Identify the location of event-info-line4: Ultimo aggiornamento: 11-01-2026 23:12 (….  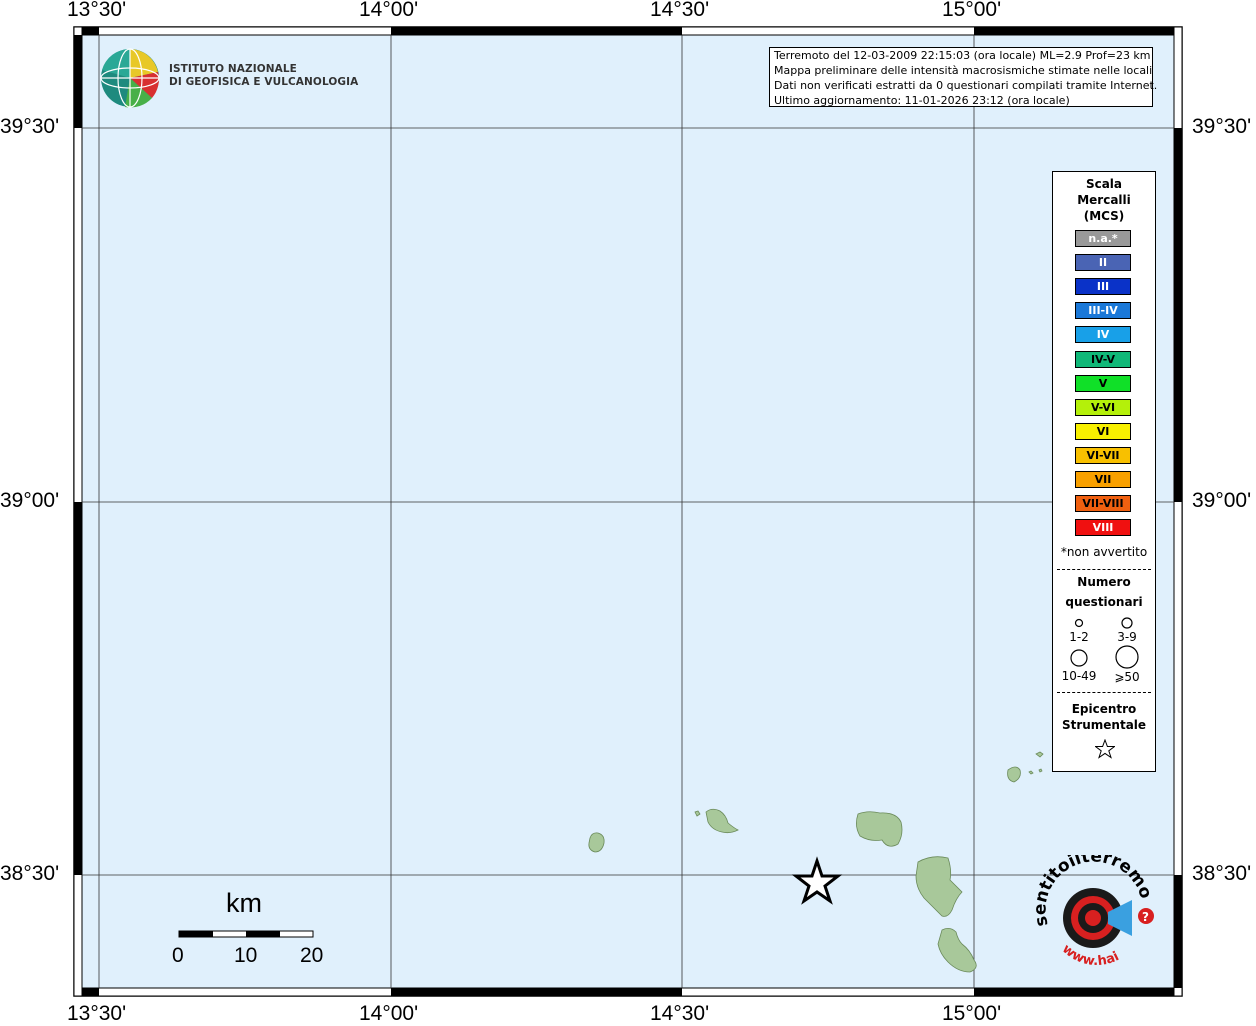
(922, 100).